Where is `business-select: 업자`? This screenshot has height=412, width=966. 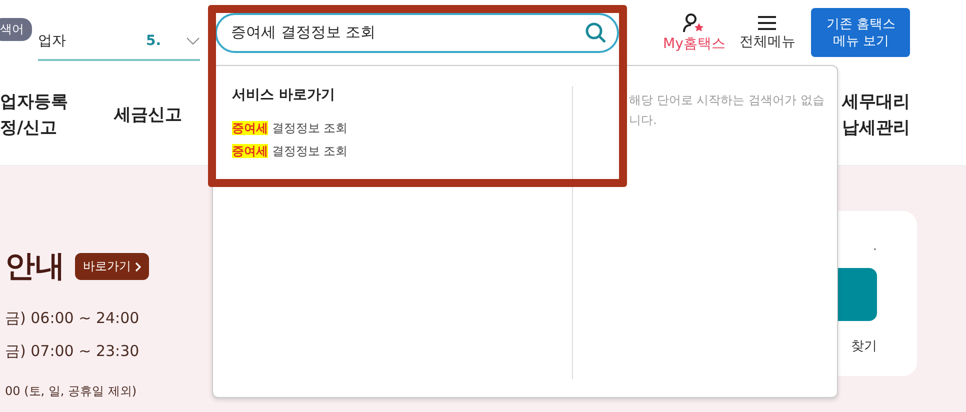
business-select: 업자 is located at coordinates (92, 41).